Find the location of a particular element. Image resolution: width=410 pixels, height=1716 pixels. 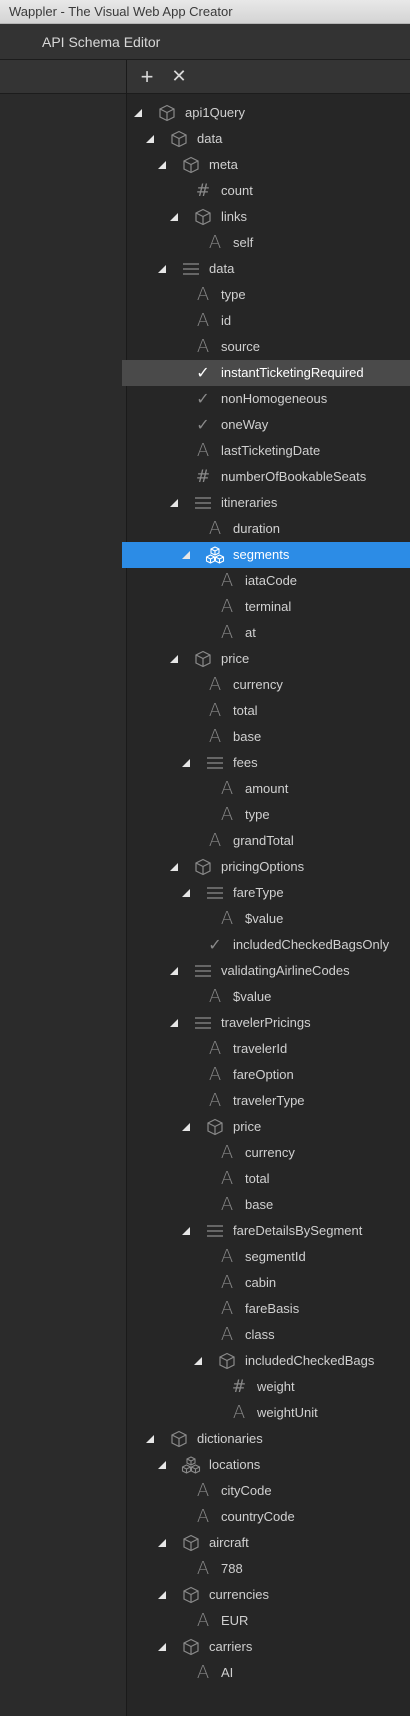

tree-row: AfareOption is located at coordinates (266, 1075).